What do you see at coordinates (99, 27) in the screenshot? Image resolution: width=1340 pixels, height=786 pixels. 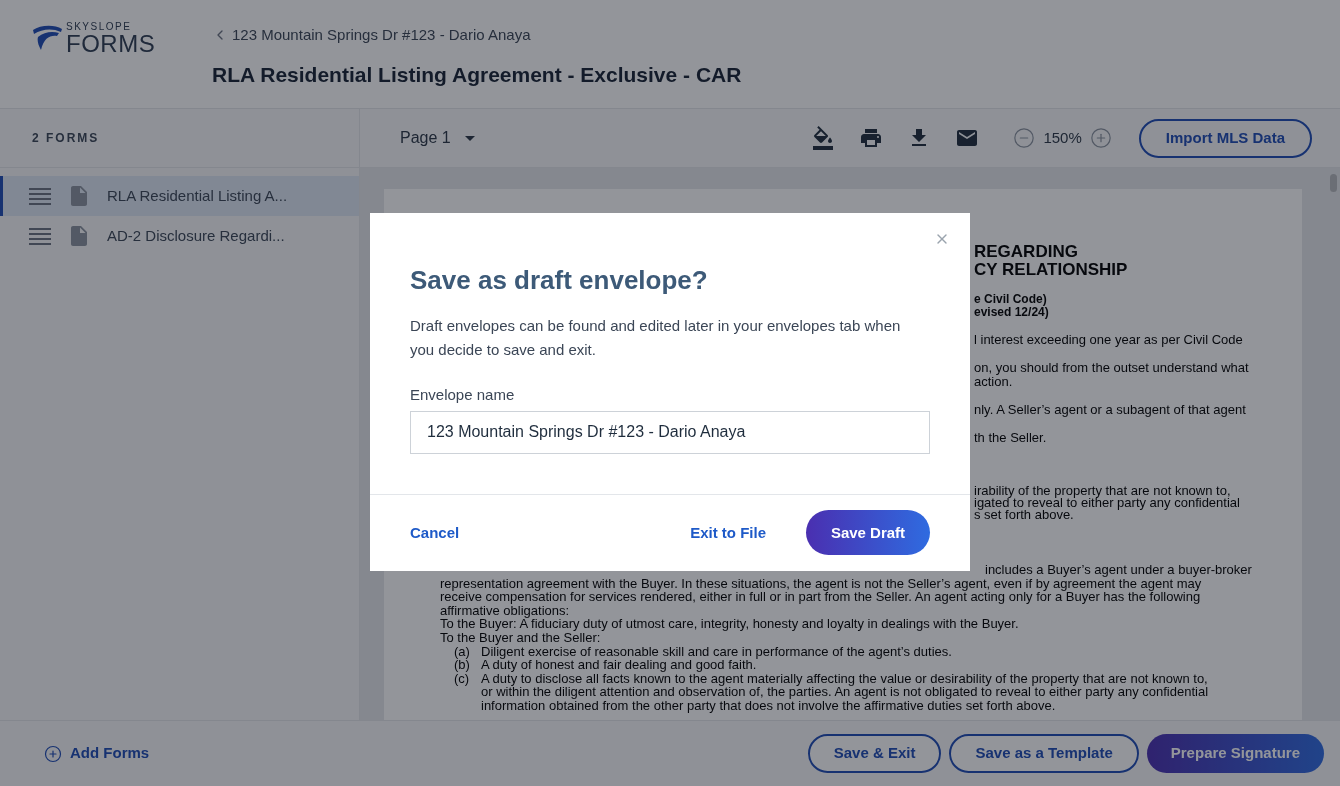 I see `logo-text: SKYSLOPE` at bounding box center [99, 27].